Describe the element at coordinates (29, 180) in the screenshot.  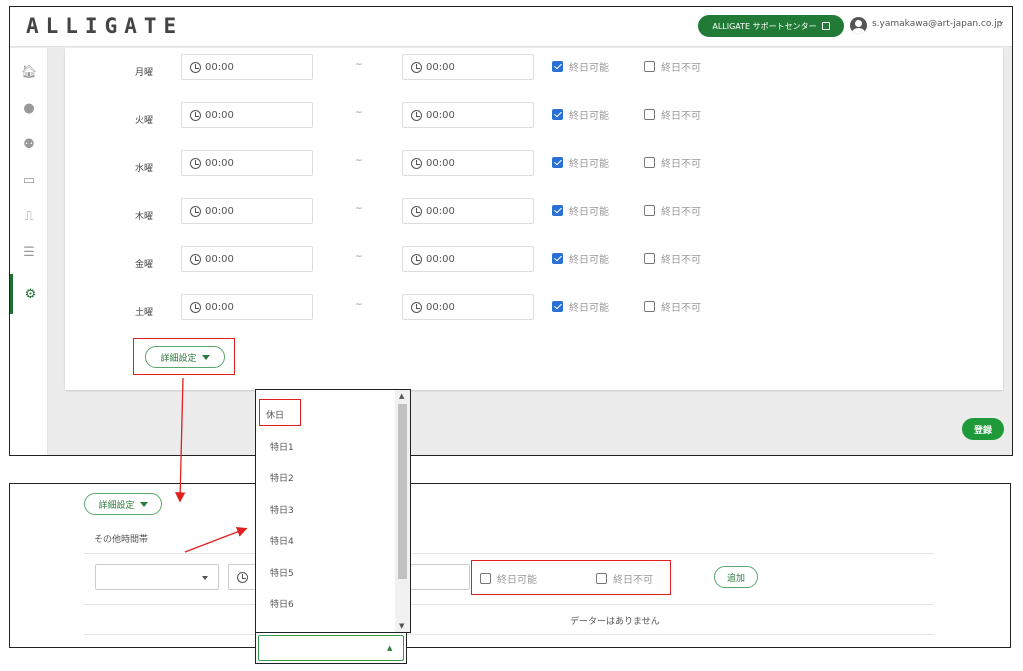
I see `id-card-icon: ▭` at that location.